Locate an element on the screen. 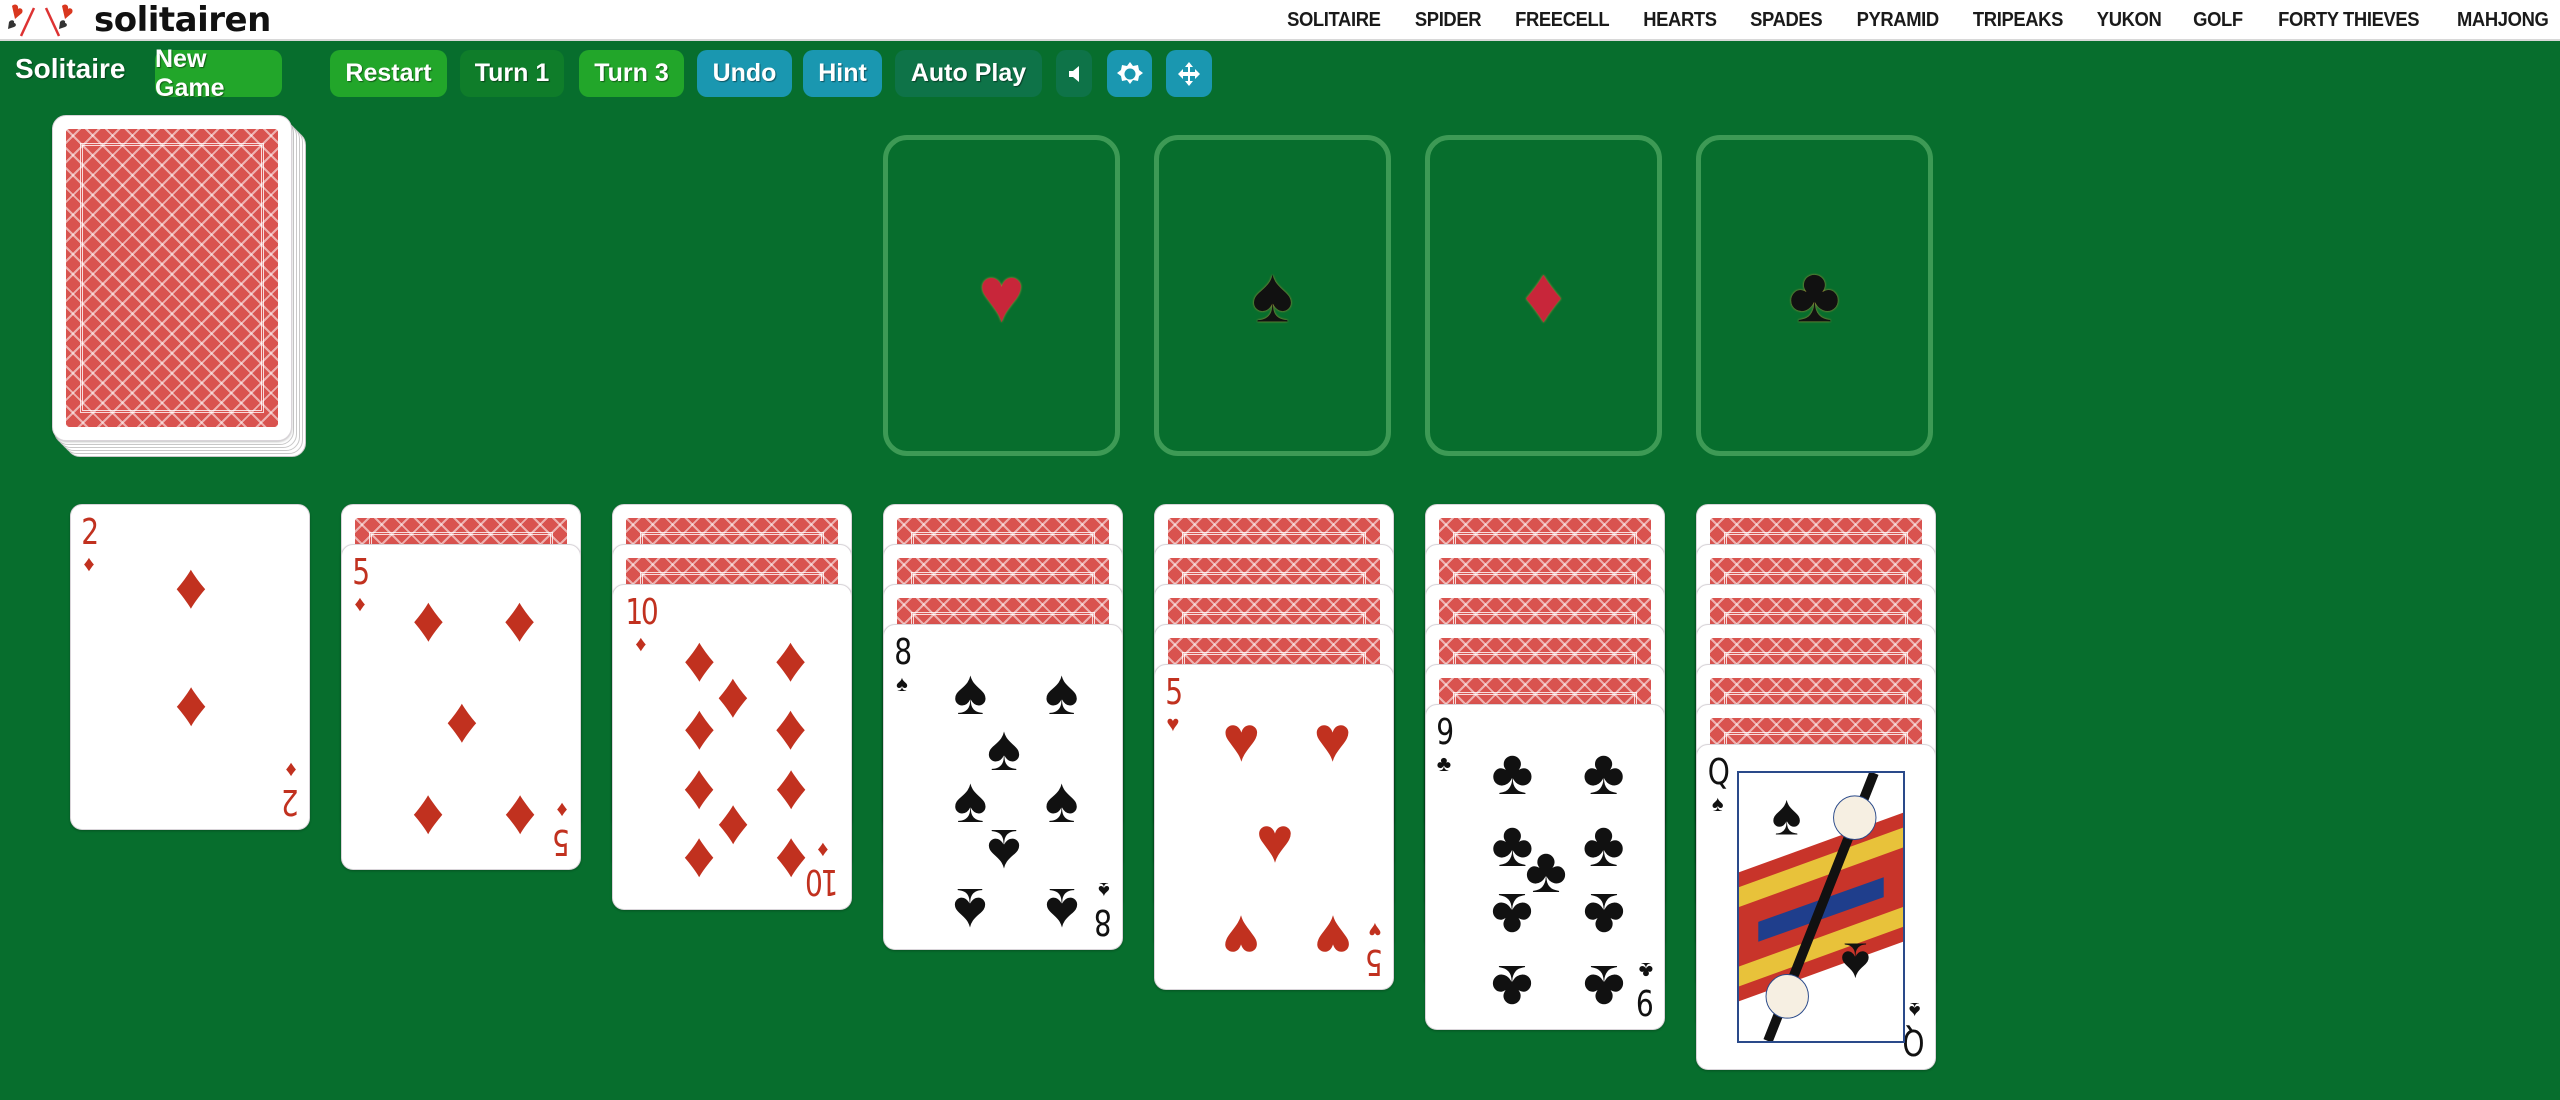  card-index-br: 2 ♦ is located at coordinates (291, 790).